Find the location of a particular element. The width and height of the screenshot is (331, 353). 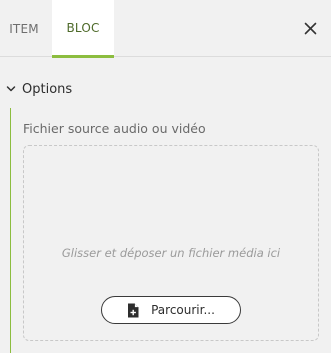

section-accent-line is located at coordinates (10, 230).